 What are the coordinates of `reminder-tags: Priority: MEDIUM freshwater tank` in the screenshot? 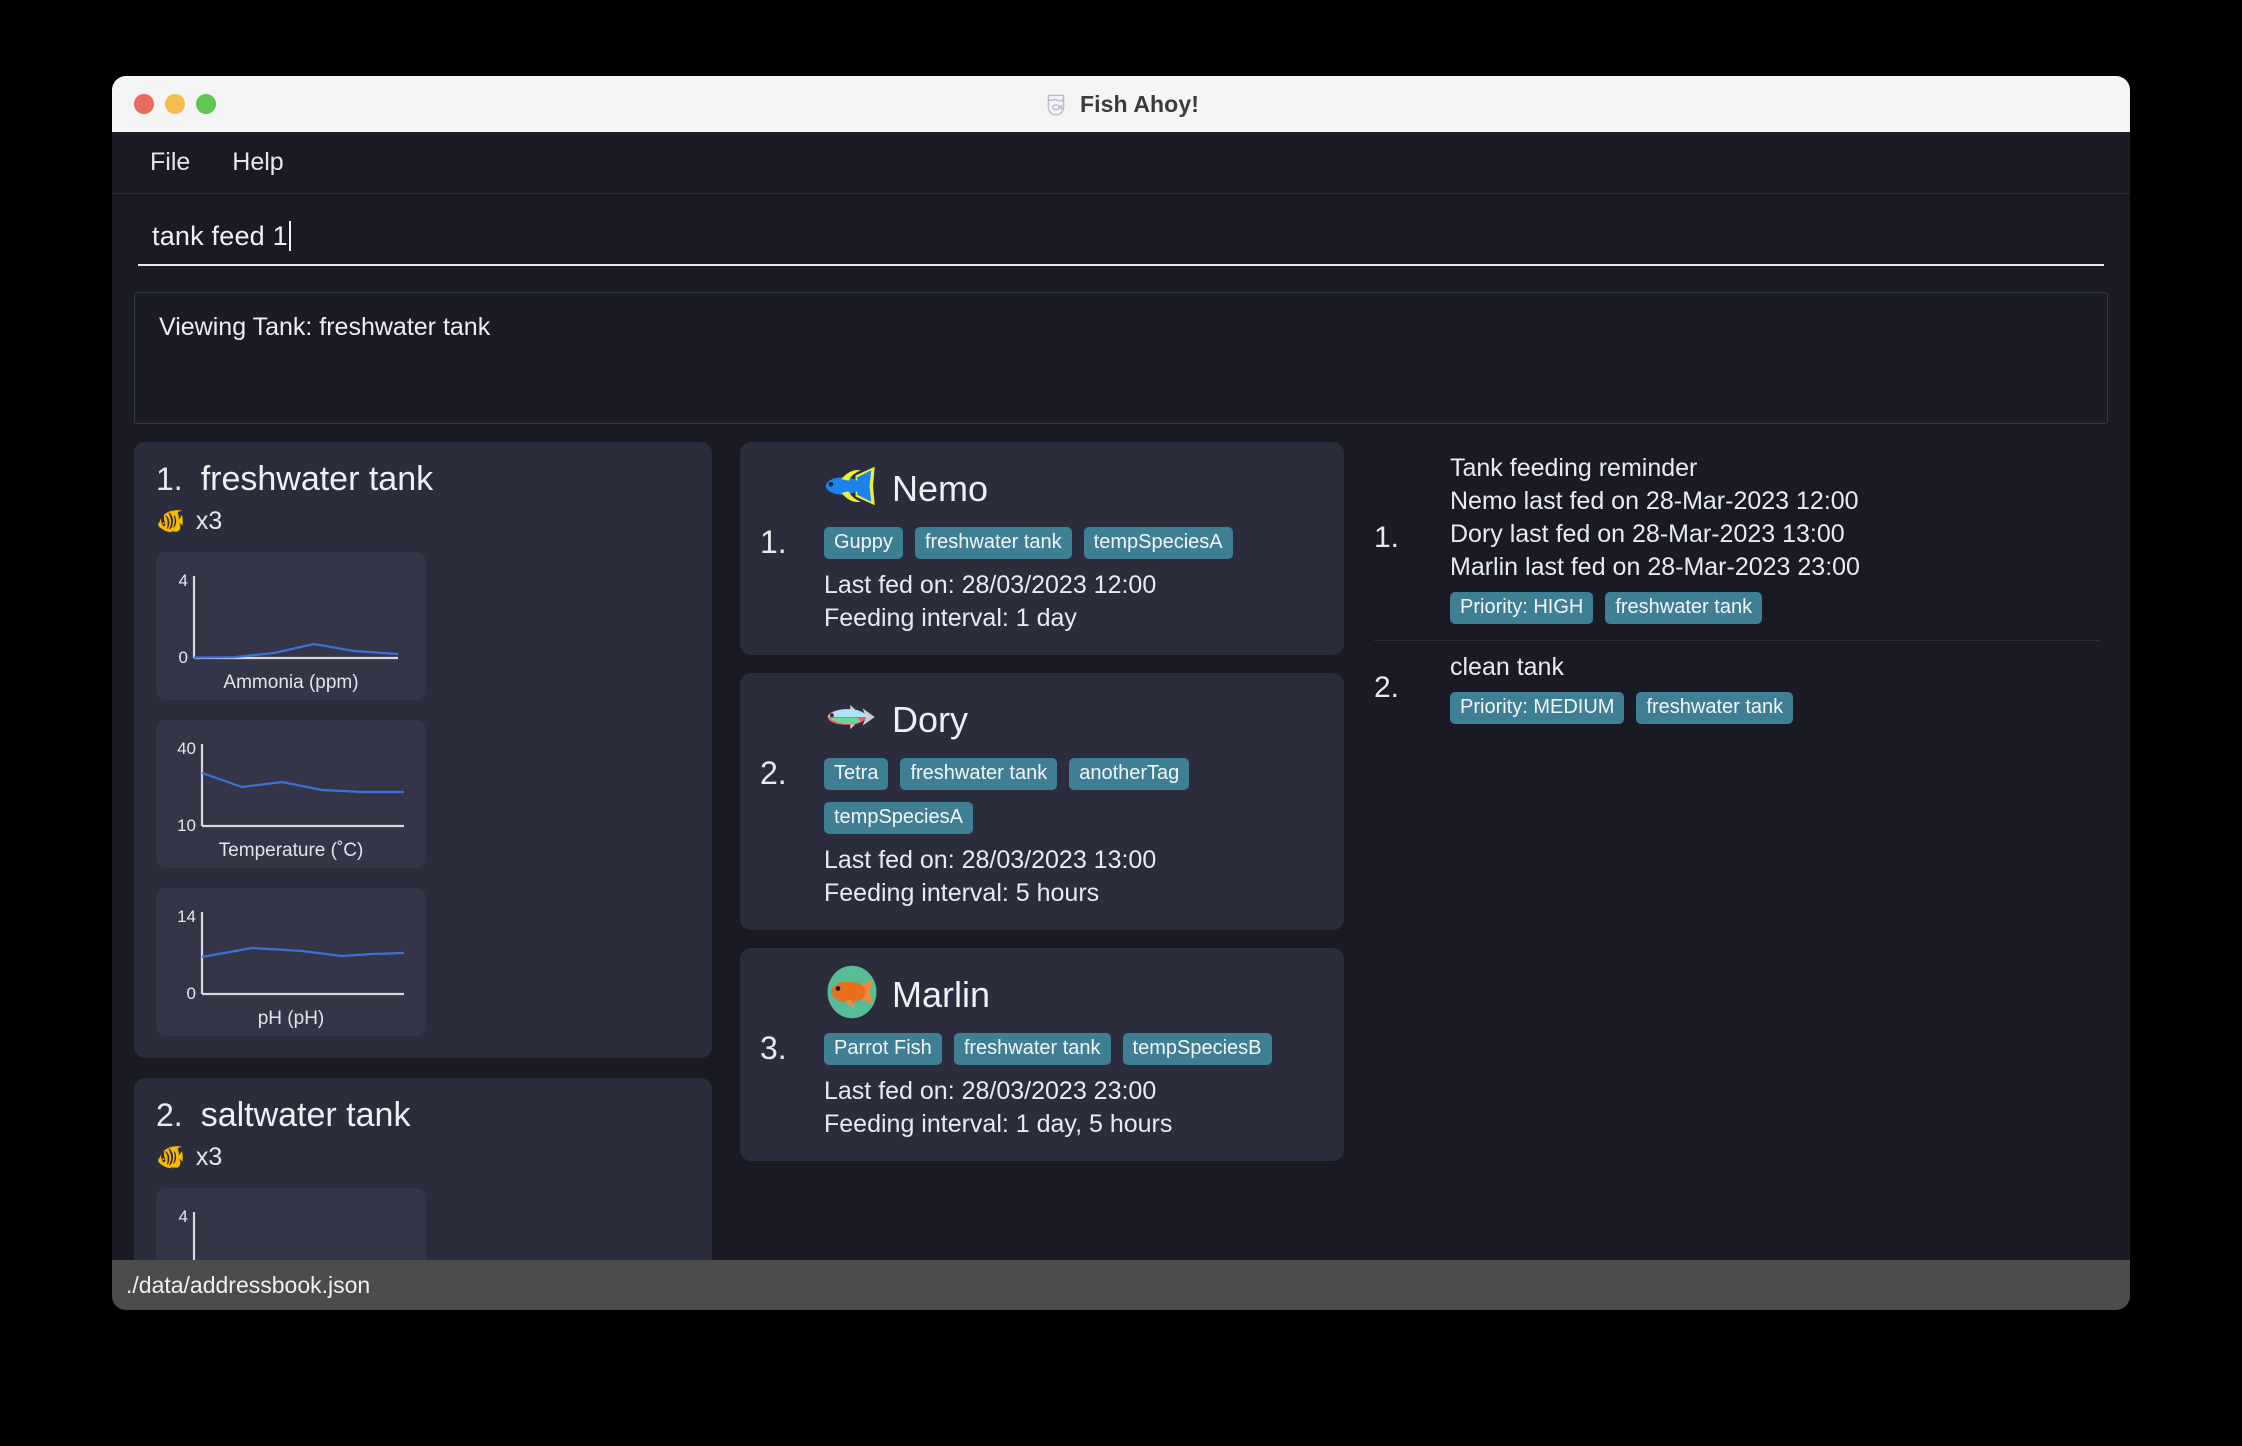 It's located at (1775, 708).